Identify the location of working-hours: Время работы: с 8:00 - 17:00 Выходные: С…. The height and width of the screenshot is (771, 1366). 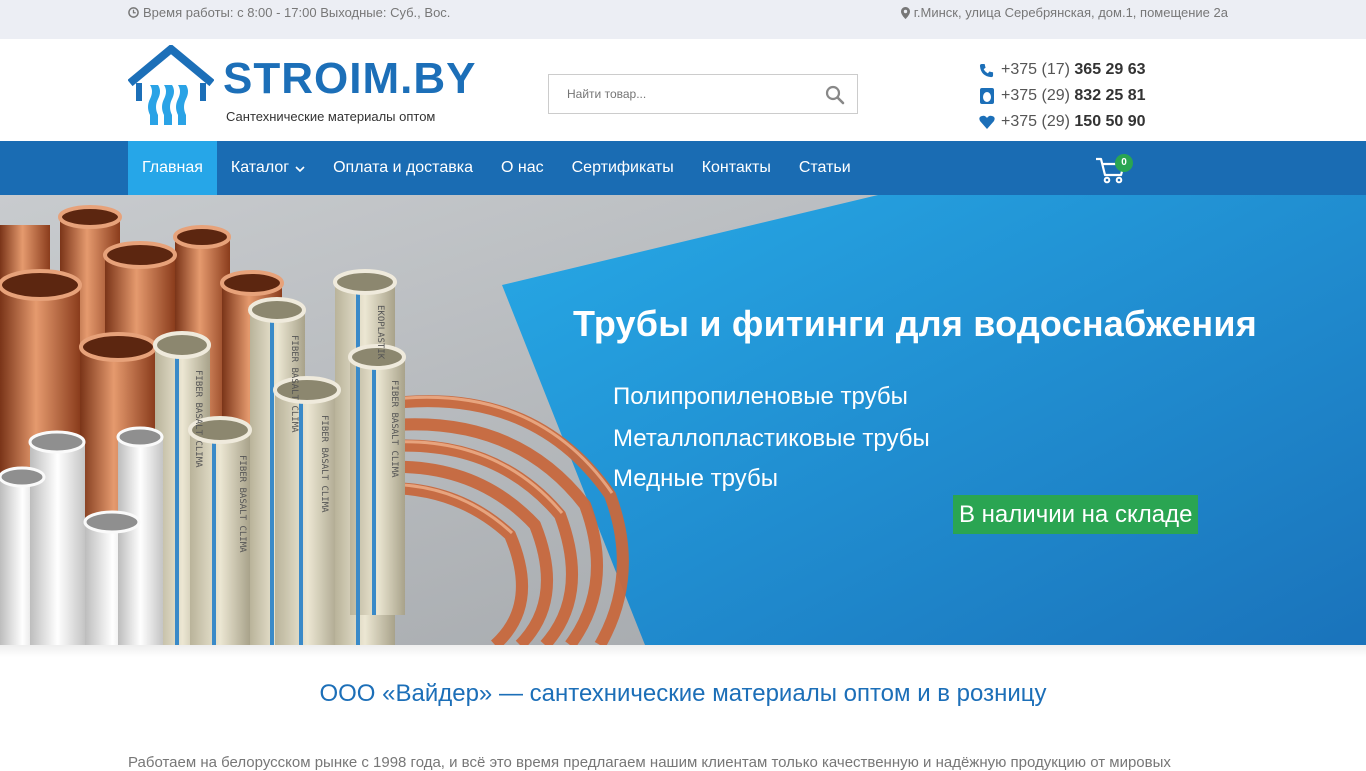
(289, 12).